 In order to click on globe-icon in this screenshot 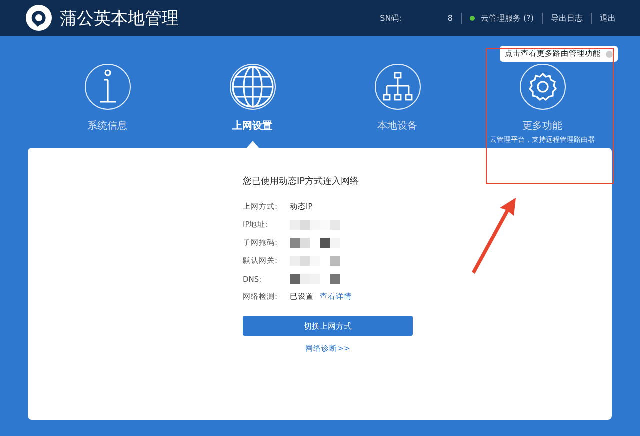, I will do `click(252, 87)`.